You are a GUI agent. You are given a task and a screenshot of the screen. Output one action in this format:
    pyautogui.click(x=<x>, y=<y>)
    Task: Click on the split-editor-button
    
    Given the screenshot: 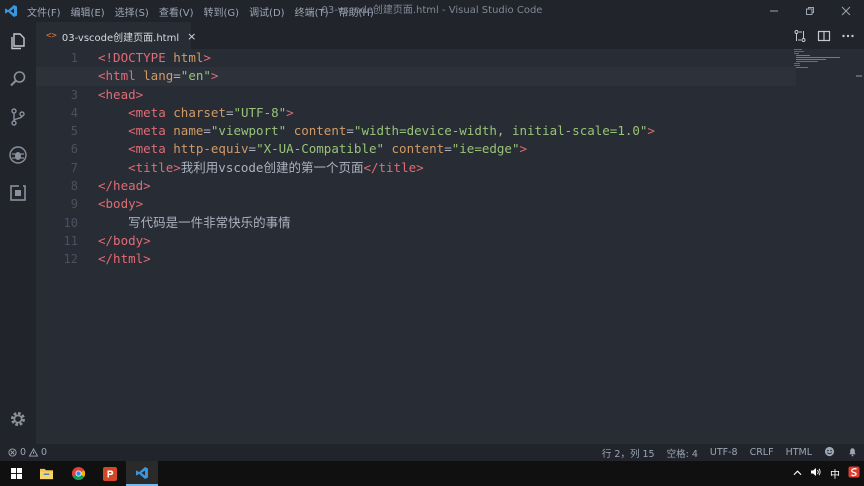 What is the action you would take?
    pyautogui.click(x=824, y=36)
    